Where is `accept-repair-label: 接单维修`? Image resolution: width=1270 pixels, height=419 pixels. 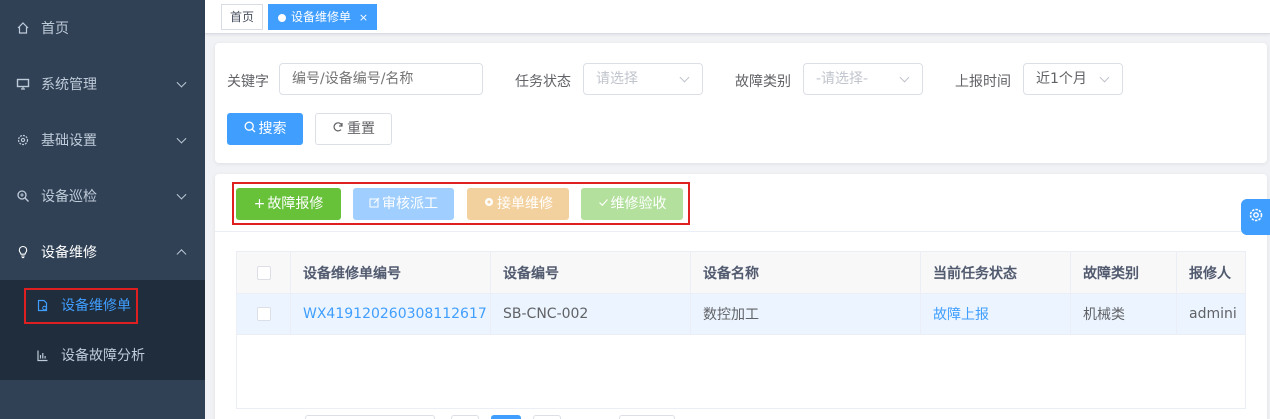 accept-repair-label: 接单维修 is located at coordinates (525, 204).